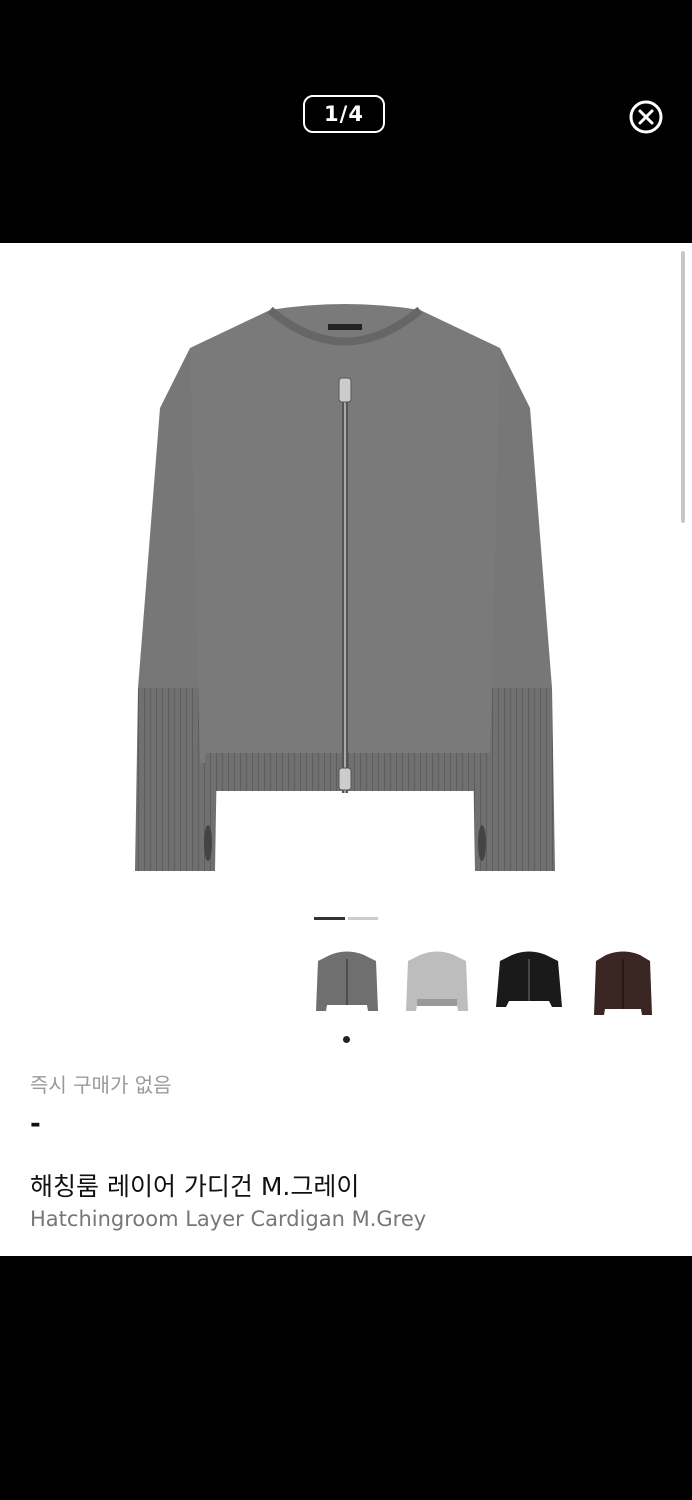 This screenshot has height=1500, width=692. Describe the element at coordinates (683, 387) in the screenshot. I see `scrollbar` at that location.